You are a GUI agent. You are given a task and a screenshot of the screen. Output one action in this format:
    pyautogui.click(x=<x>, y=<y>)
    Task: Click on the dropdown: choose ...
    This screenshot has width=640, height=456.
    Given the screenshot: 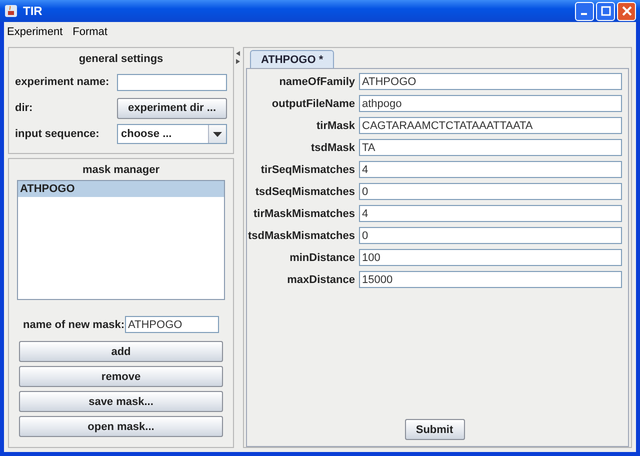 What is the action you would take?
    pyautogui.click(x=172, y=134)
    